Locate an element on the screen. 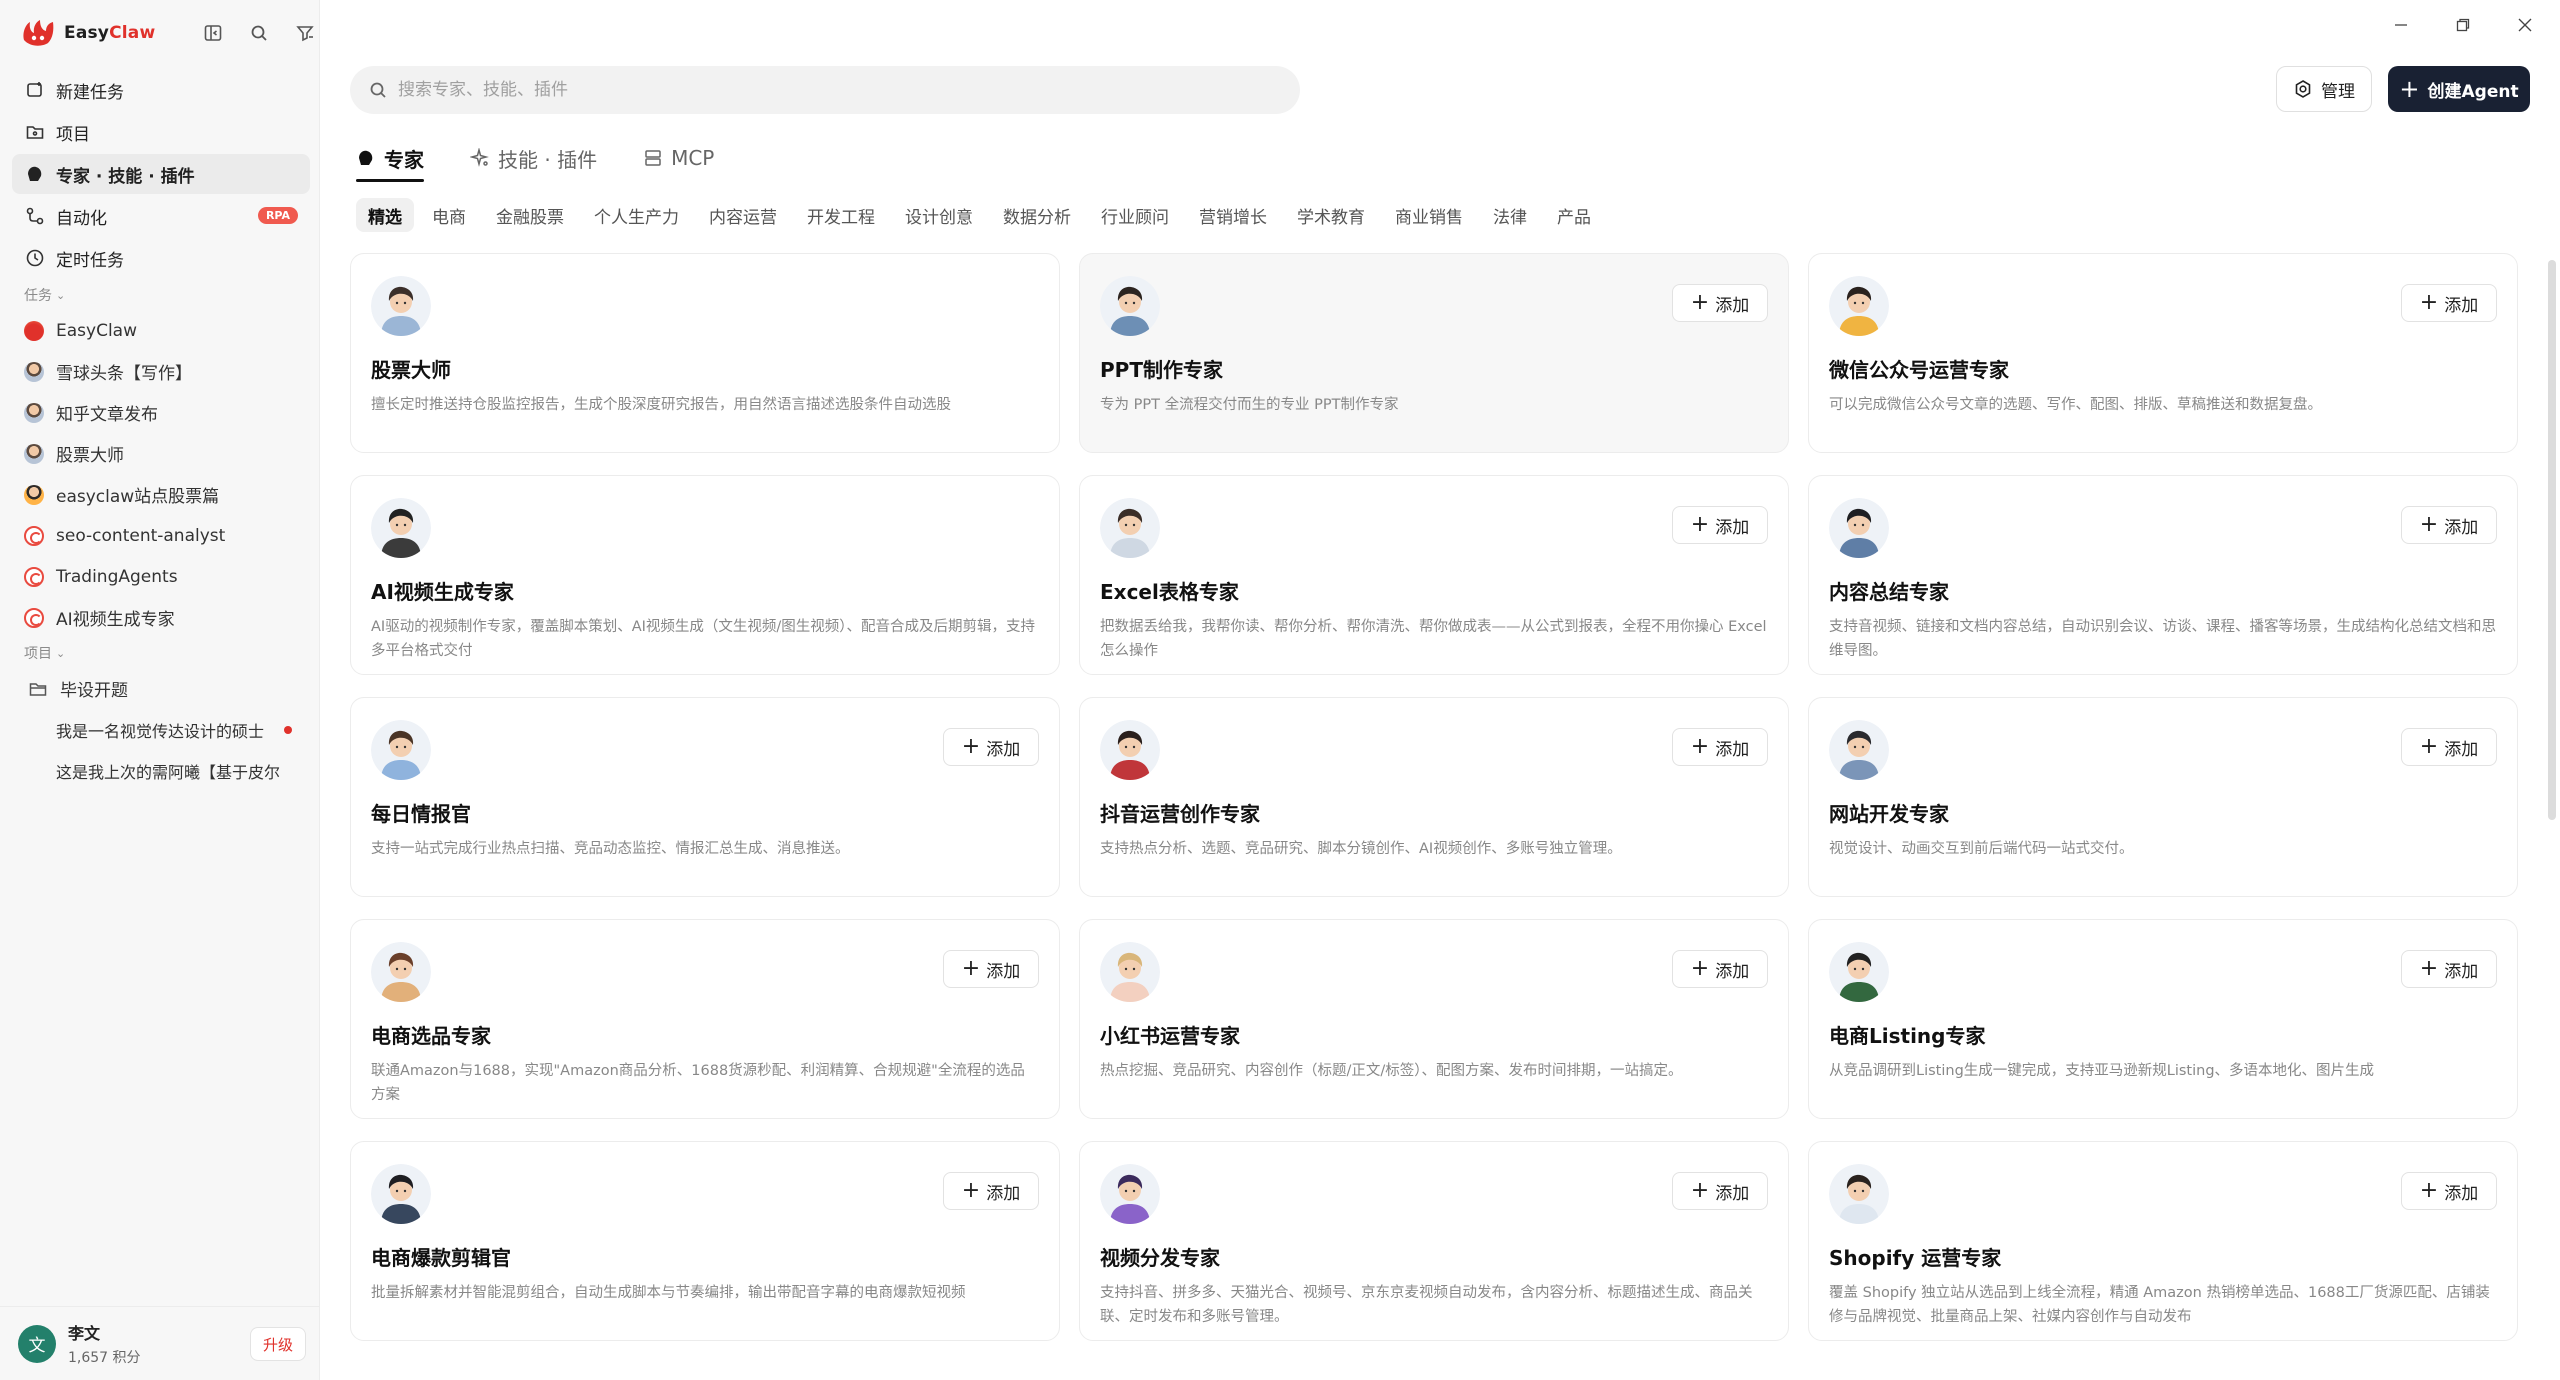  tab-label: 专家 is located at coordinates (404, 159).